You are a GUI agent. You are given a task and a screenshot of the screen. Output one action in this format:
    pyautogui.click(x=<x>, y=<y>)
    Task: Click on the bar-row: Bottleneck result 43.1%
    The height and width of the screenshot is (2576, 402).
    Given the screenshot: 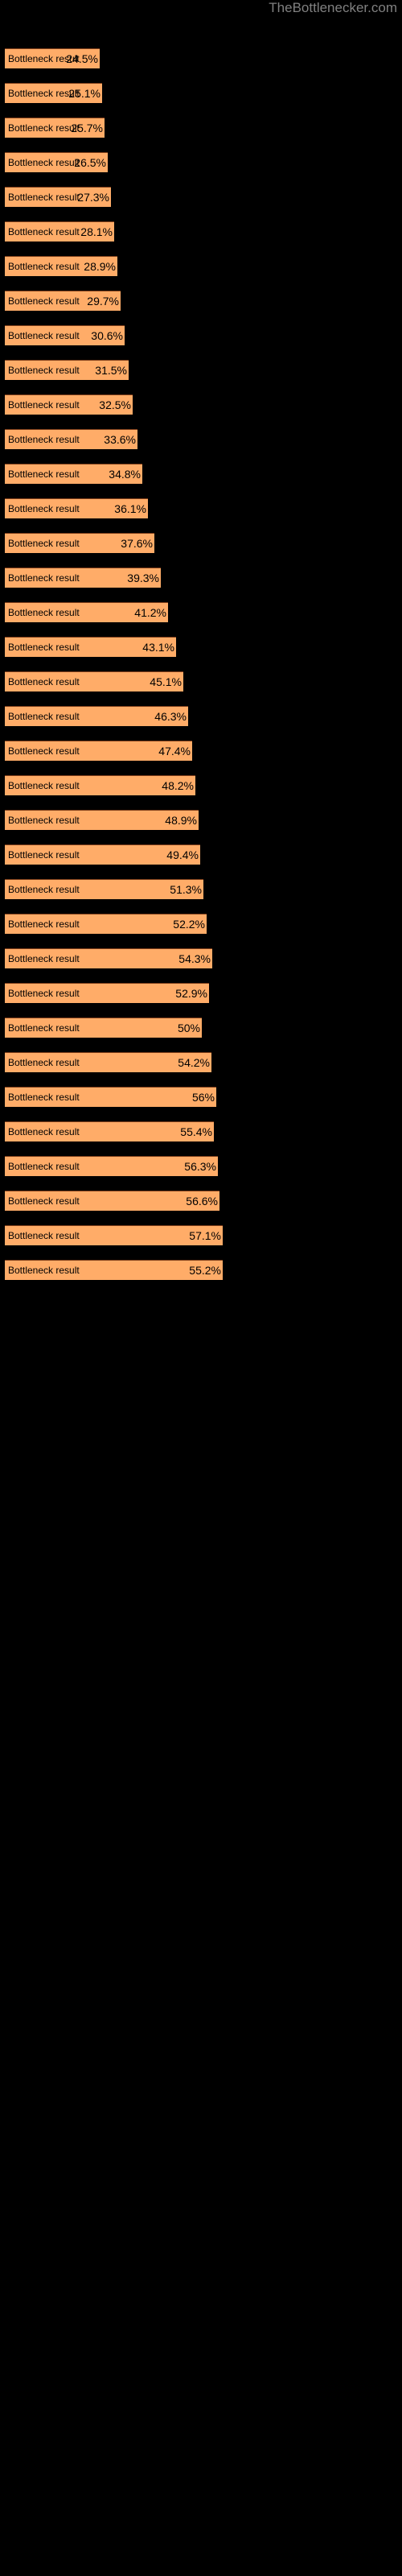 What is the action you would take?
    pyautogui.click(x=90, y=647)
    